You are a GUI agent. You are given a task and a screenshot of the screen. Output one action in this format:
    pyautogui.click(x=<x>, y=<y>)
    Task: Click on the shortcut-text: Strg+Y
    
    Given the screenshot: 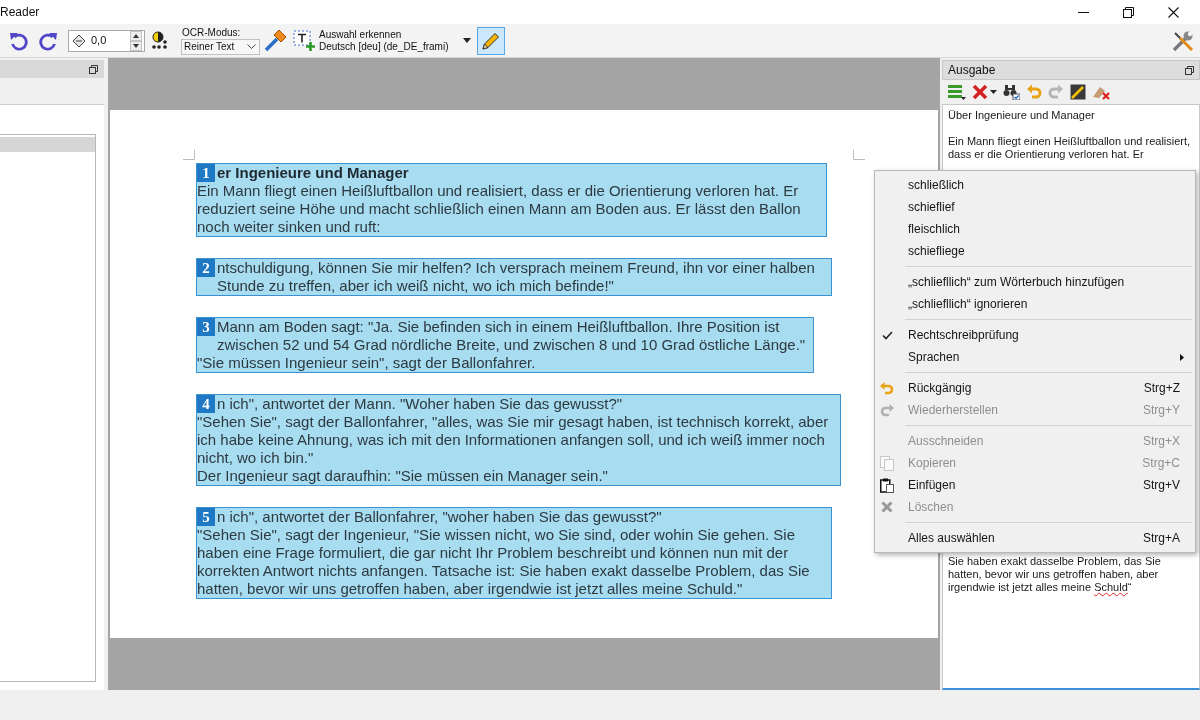 What is the action you would take?
    pyautogui.click(x=1161, y=410)
    